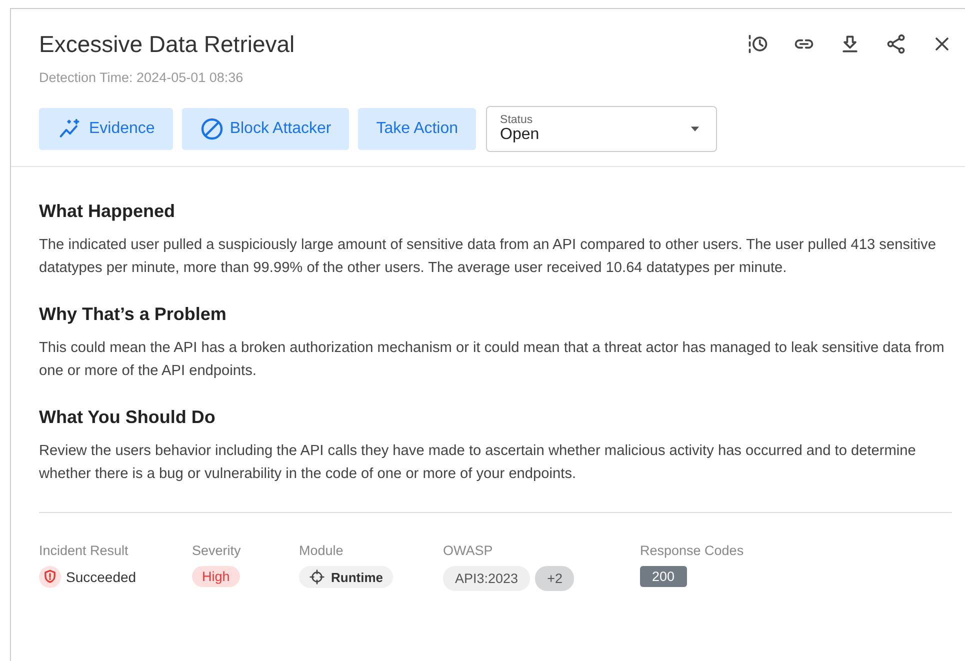 Image resolution: width=965 pixels, height=661 pixels. What do you see at coordinates (520, 135) in the screenshot?
I see `status-value: Open` at bounding box center [520, 135].